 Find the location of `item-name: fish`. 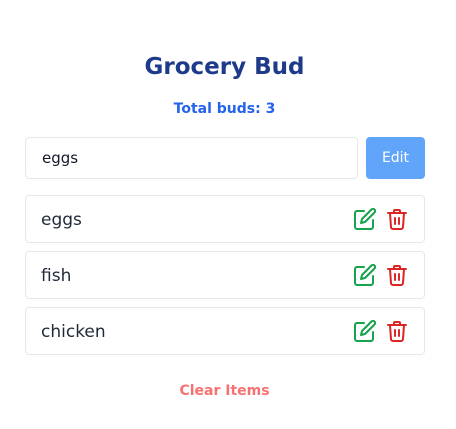

item-name: fish is located at coordinates (56, 276).